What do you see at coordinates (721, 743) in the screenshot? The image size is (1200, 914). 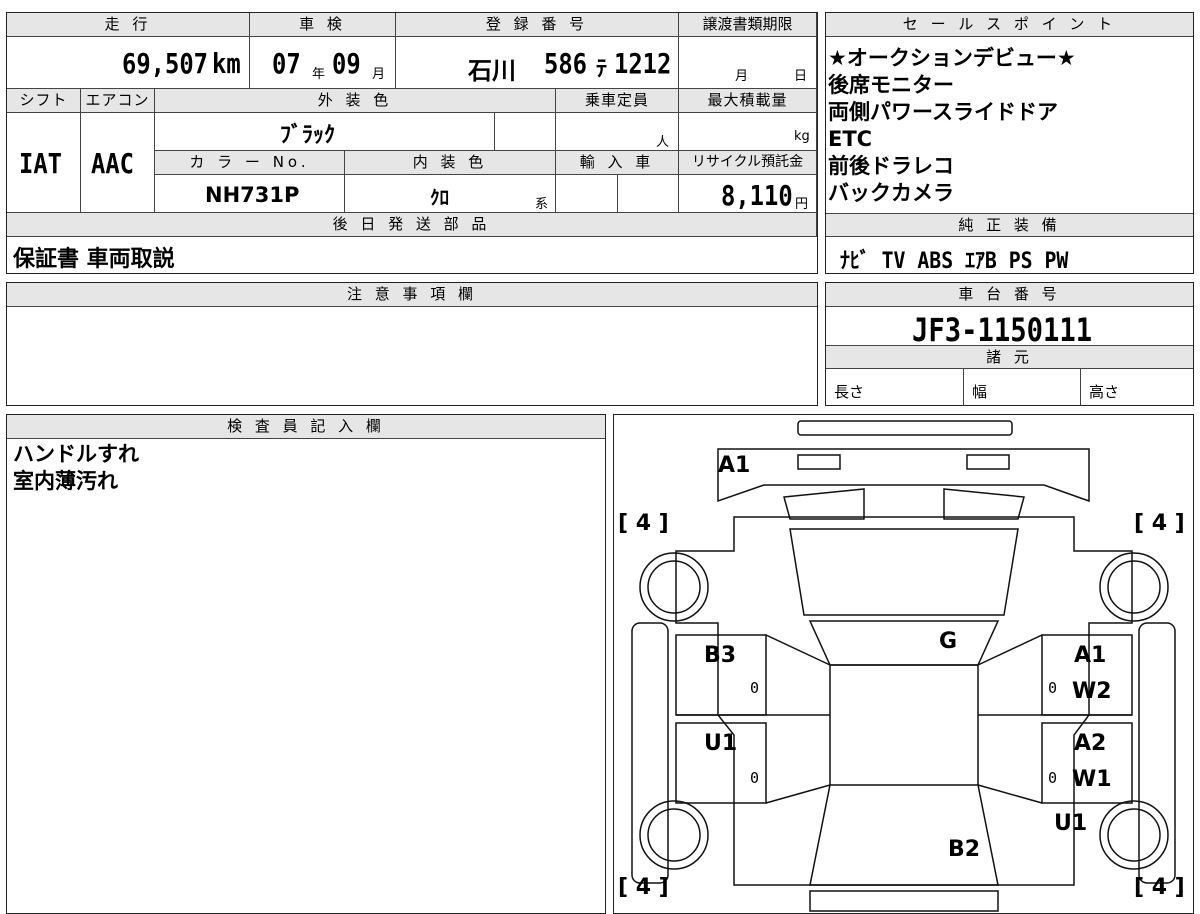 I see `diagram-label-left-rear-door: U1` at bounding box center [721, 743].